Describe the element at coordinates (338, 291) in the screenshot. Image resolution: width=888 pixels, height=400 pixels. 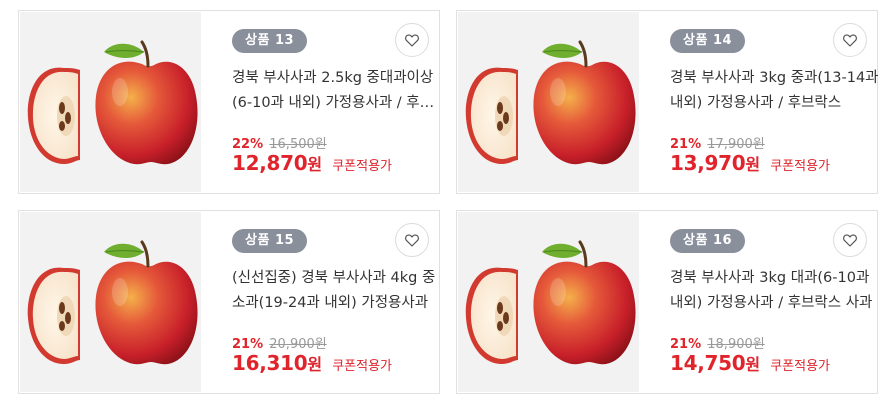
I see `product-title: (신선집중) 경북 부사사과 4kg 중소과(19-24과 내외) 가정용사과` at that location.